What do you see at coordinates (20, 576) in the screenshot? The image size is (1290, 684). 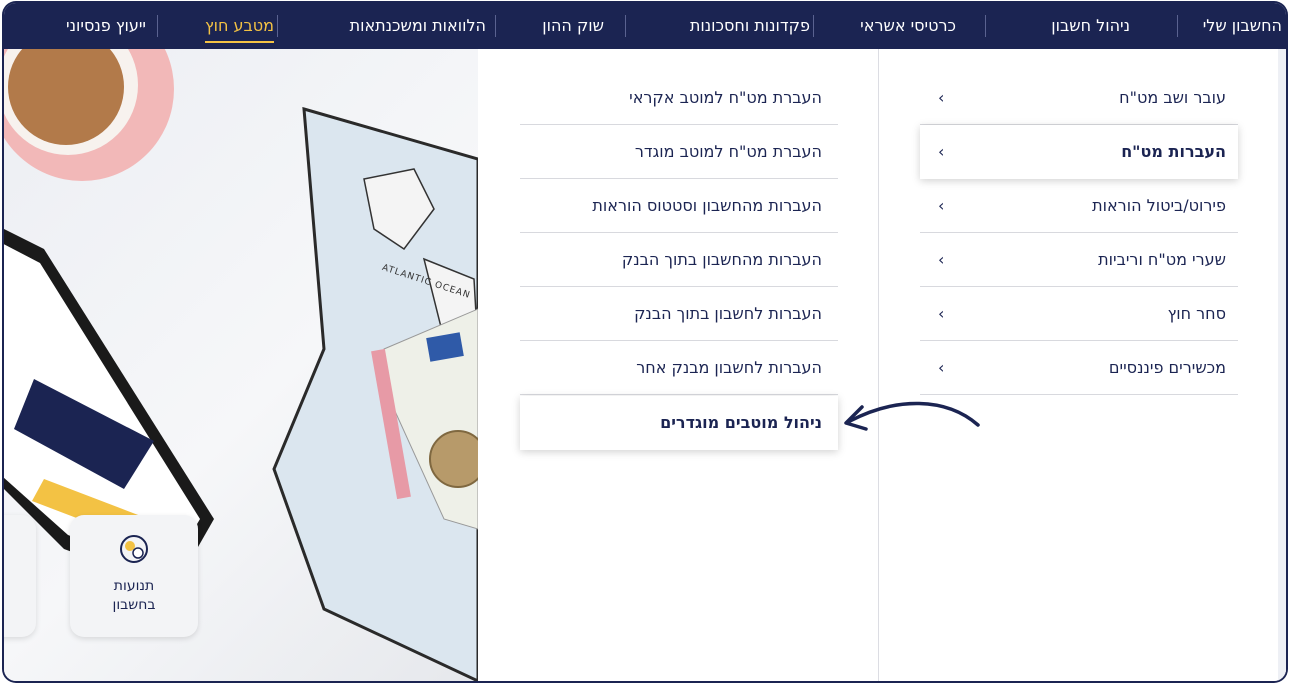 I see `tile-partial` at bounding box center [20, 576].